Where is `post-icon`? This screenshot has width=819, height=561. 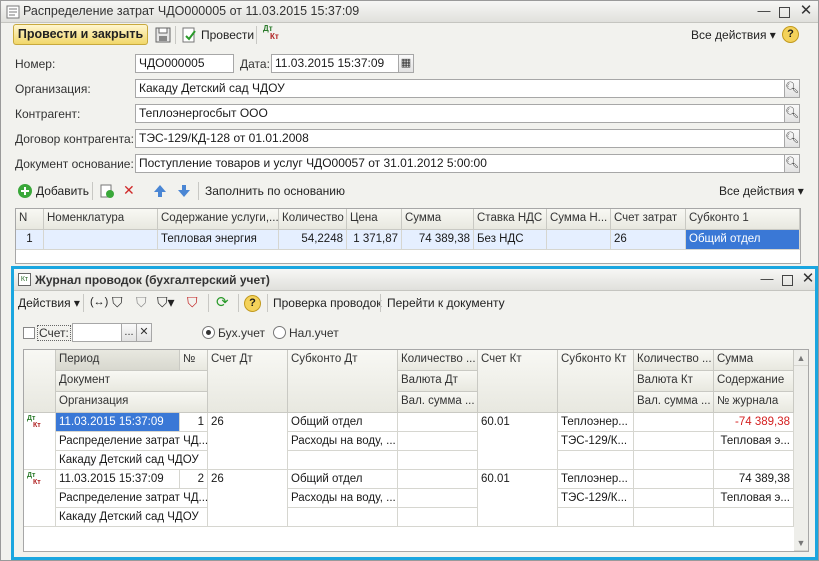
post-icon is located at coordinates (189, 35).